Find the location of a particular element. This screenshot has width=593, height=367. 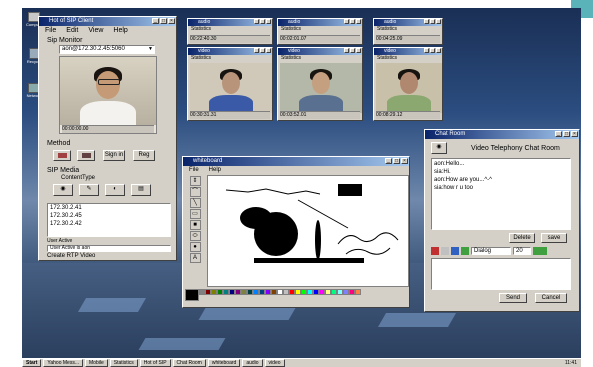

signin-button: Sign in is located at coordinates (114, 155).